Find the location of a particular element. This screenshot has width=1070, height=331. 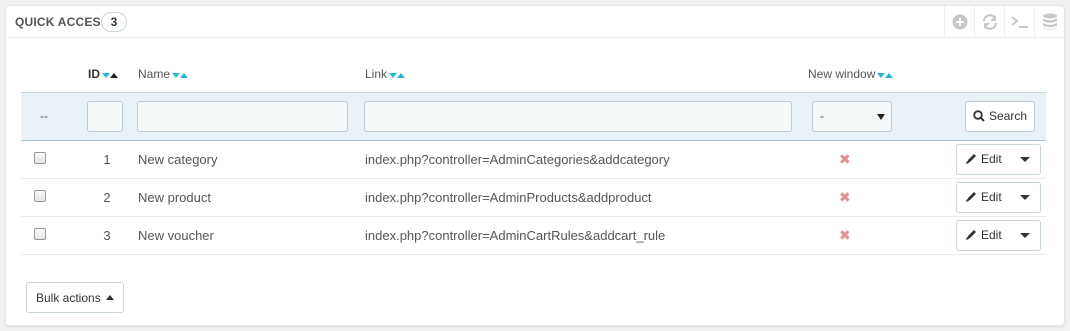

add-new-button is located at coordinates (959, 22).